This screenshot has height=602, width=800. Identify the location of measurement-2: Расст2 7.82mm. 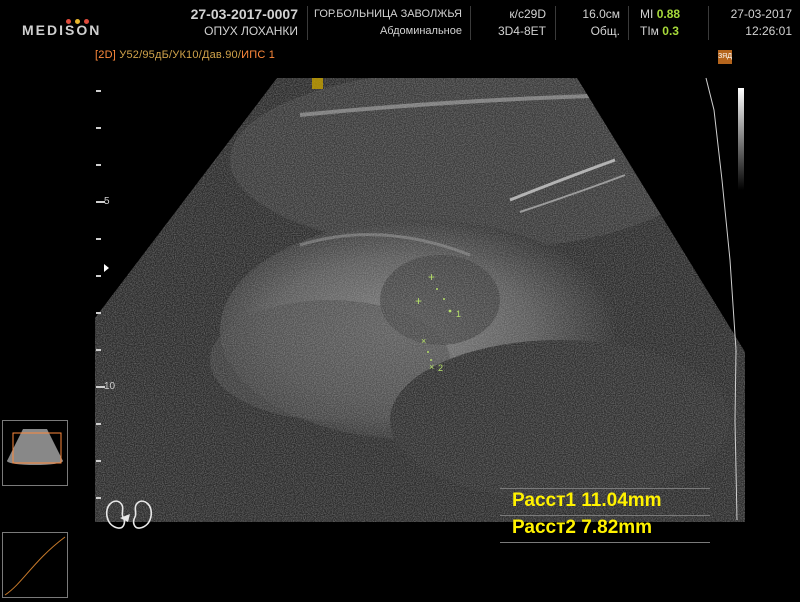
(582, 528).